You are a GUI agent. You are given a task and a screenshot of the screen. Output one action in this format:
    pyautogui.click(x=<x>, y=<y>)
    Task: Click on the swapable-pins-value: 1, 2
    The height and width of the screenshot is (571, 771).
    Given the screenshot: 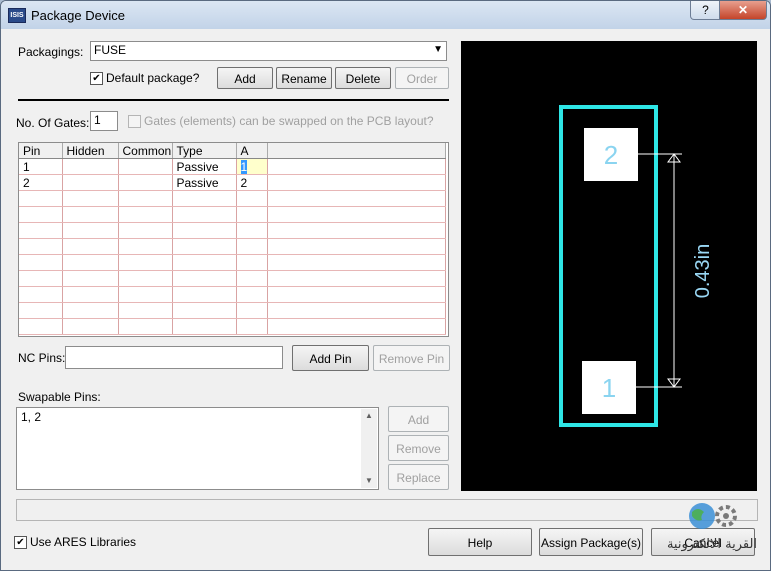 What is the action you would take?
    pyautogui.click(x=31, y=417)
    